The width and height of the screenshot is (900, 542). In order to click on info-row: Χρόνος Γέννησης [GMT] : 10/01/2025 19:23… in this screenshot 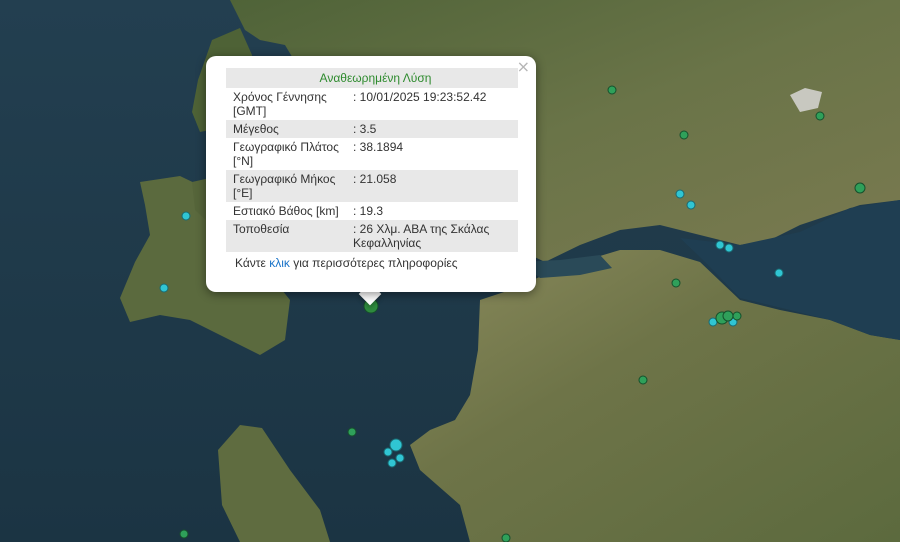, I will do `click(372, 104)`.